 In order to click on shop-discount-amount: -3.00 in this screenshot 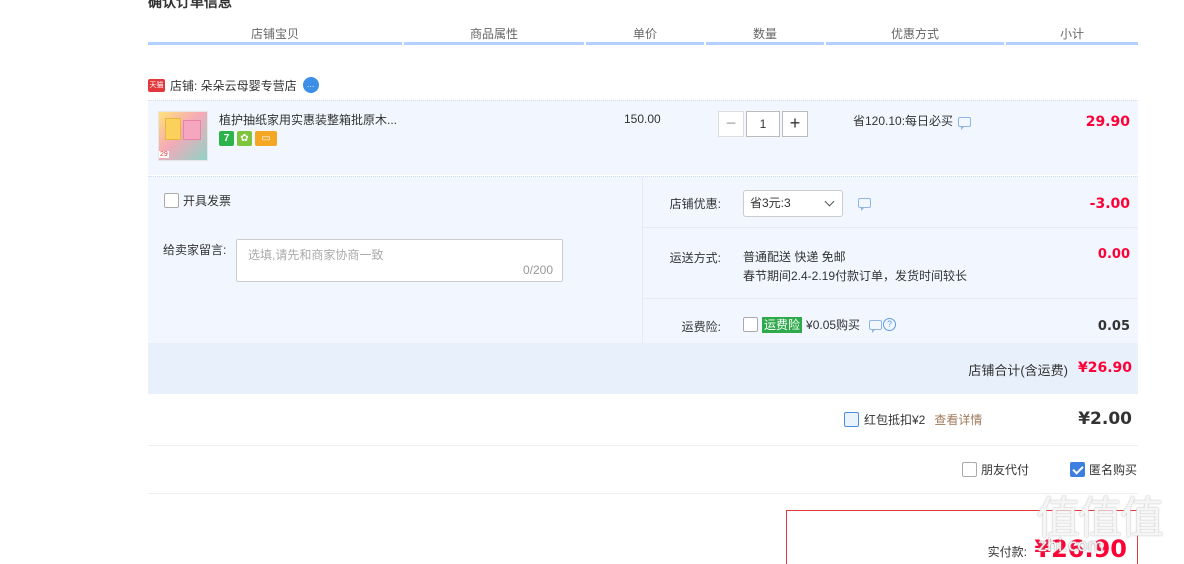, I will do `click(1109, 204)`.